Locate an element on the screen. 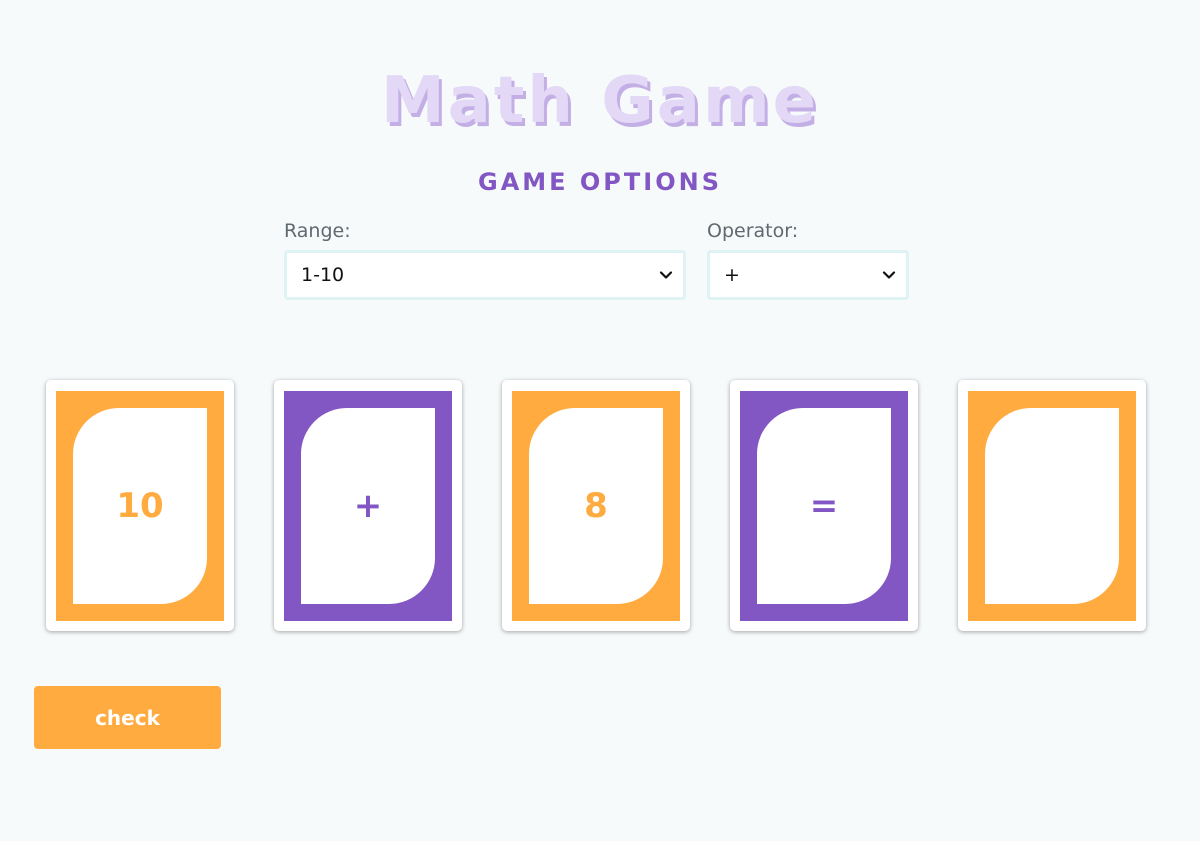 Image resolution: width=1200 pixels, height=841 pixels. card-face: 10 is located at coordinates (140, 506).